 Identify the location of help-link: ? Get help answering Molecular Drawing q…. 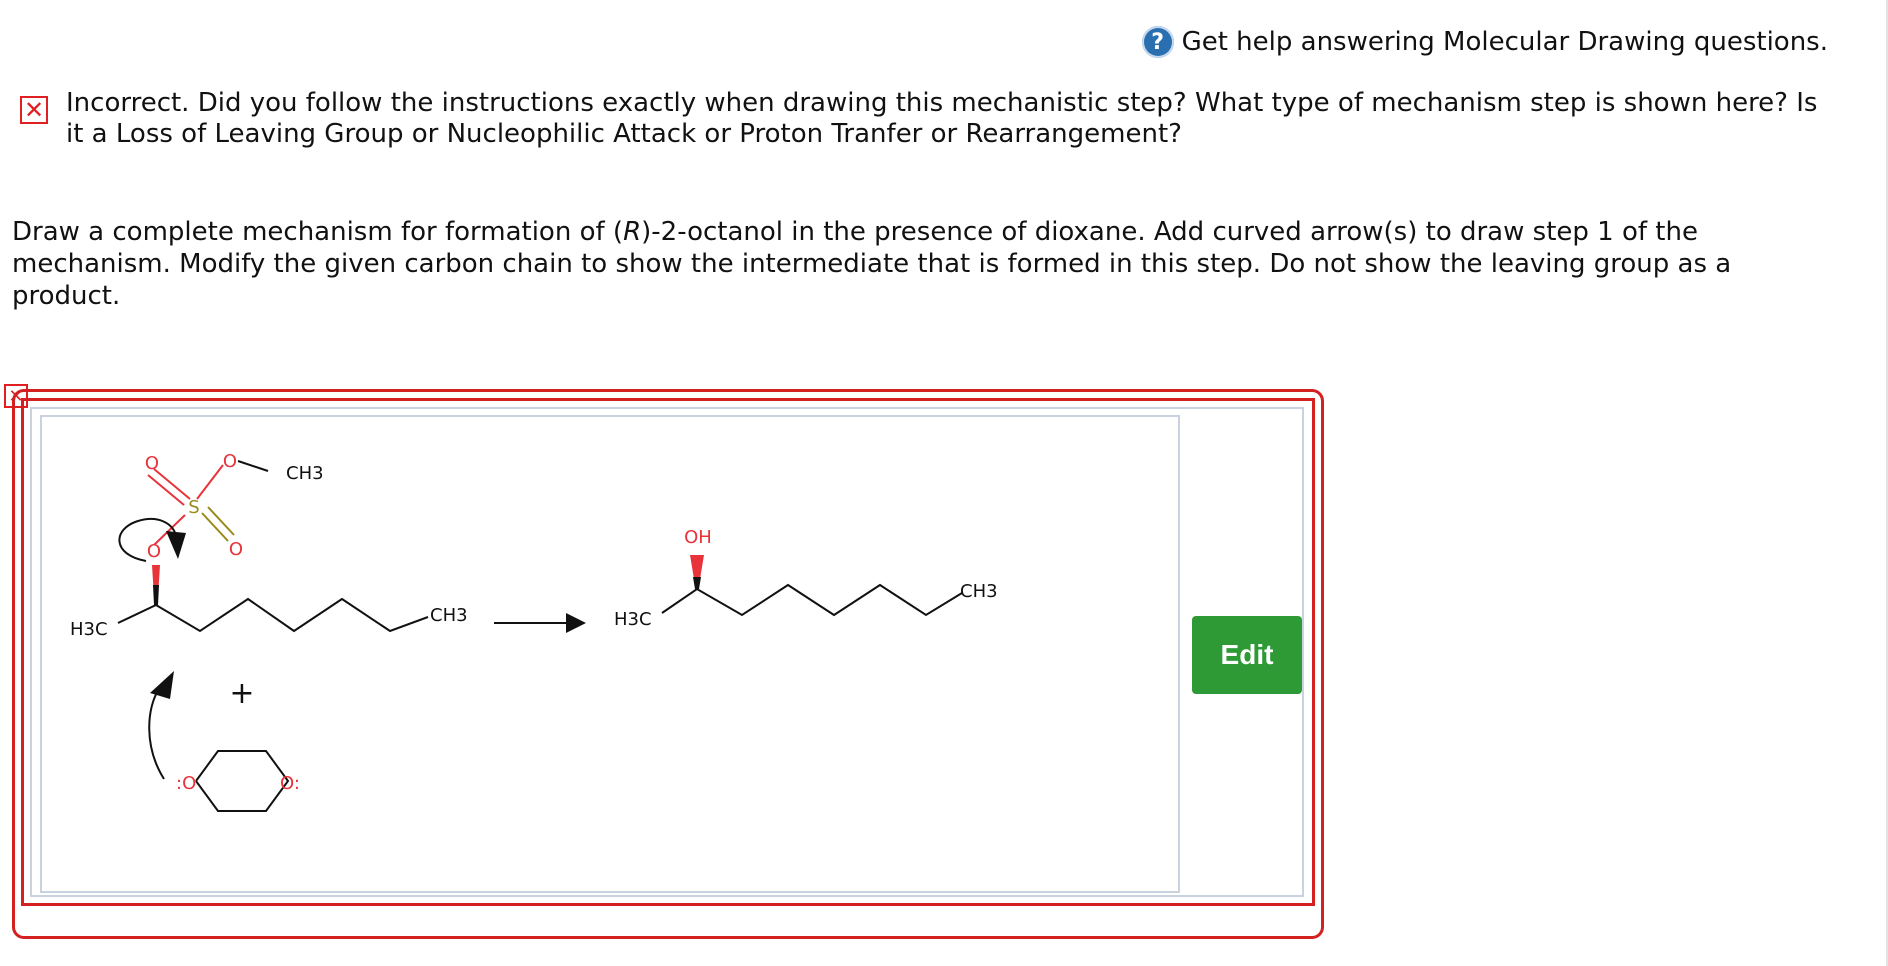
(1484, 42).